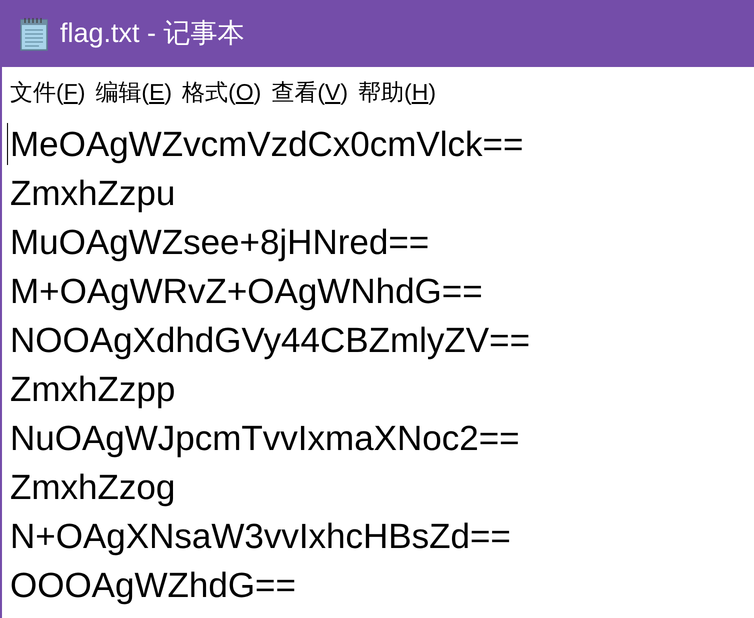  Describe the element at coordinates (48, 92) in the screenshot. I see `menu-item: 文件(F)` at that location.